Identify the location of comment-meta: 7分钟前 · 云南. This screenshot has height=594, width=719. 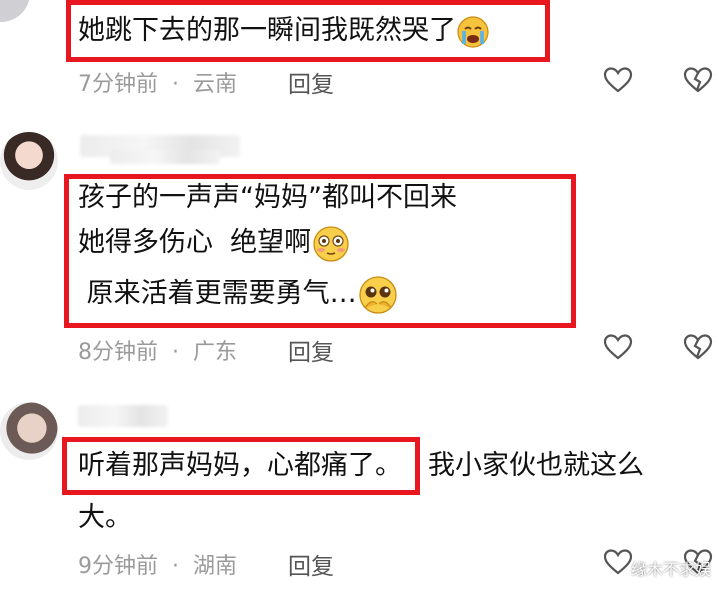
(157, 82).